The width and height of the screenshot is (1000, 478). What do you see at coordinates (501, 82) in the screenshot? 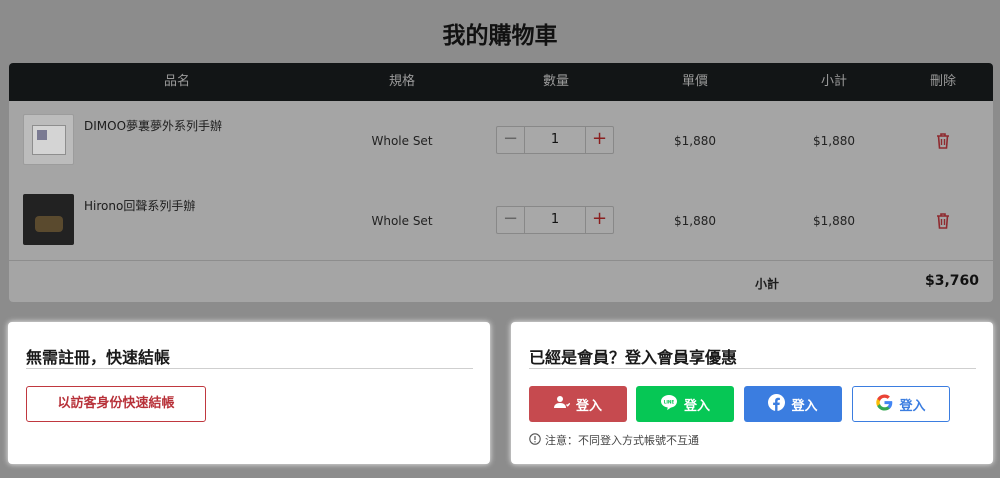
I see `cart-header: 品名 規格 數量 單價 小計 刪除` at bounding box center [501, 82].